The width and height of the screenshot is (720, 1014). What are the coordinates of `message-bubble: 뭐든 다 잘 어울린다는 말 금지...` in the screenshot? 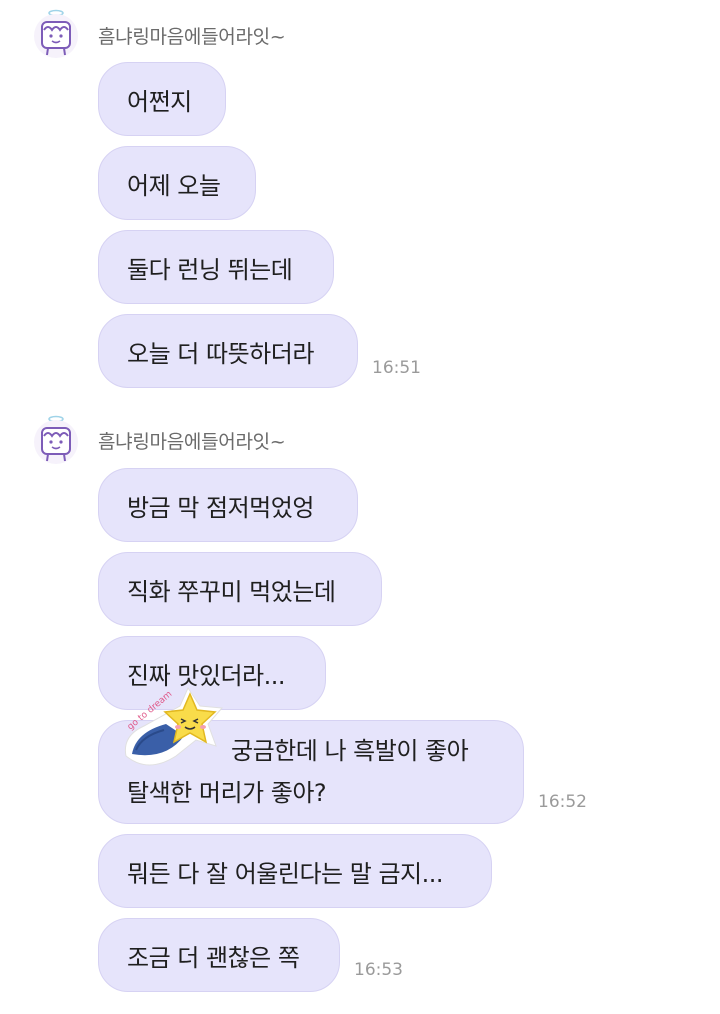 It's located at (295, 871).